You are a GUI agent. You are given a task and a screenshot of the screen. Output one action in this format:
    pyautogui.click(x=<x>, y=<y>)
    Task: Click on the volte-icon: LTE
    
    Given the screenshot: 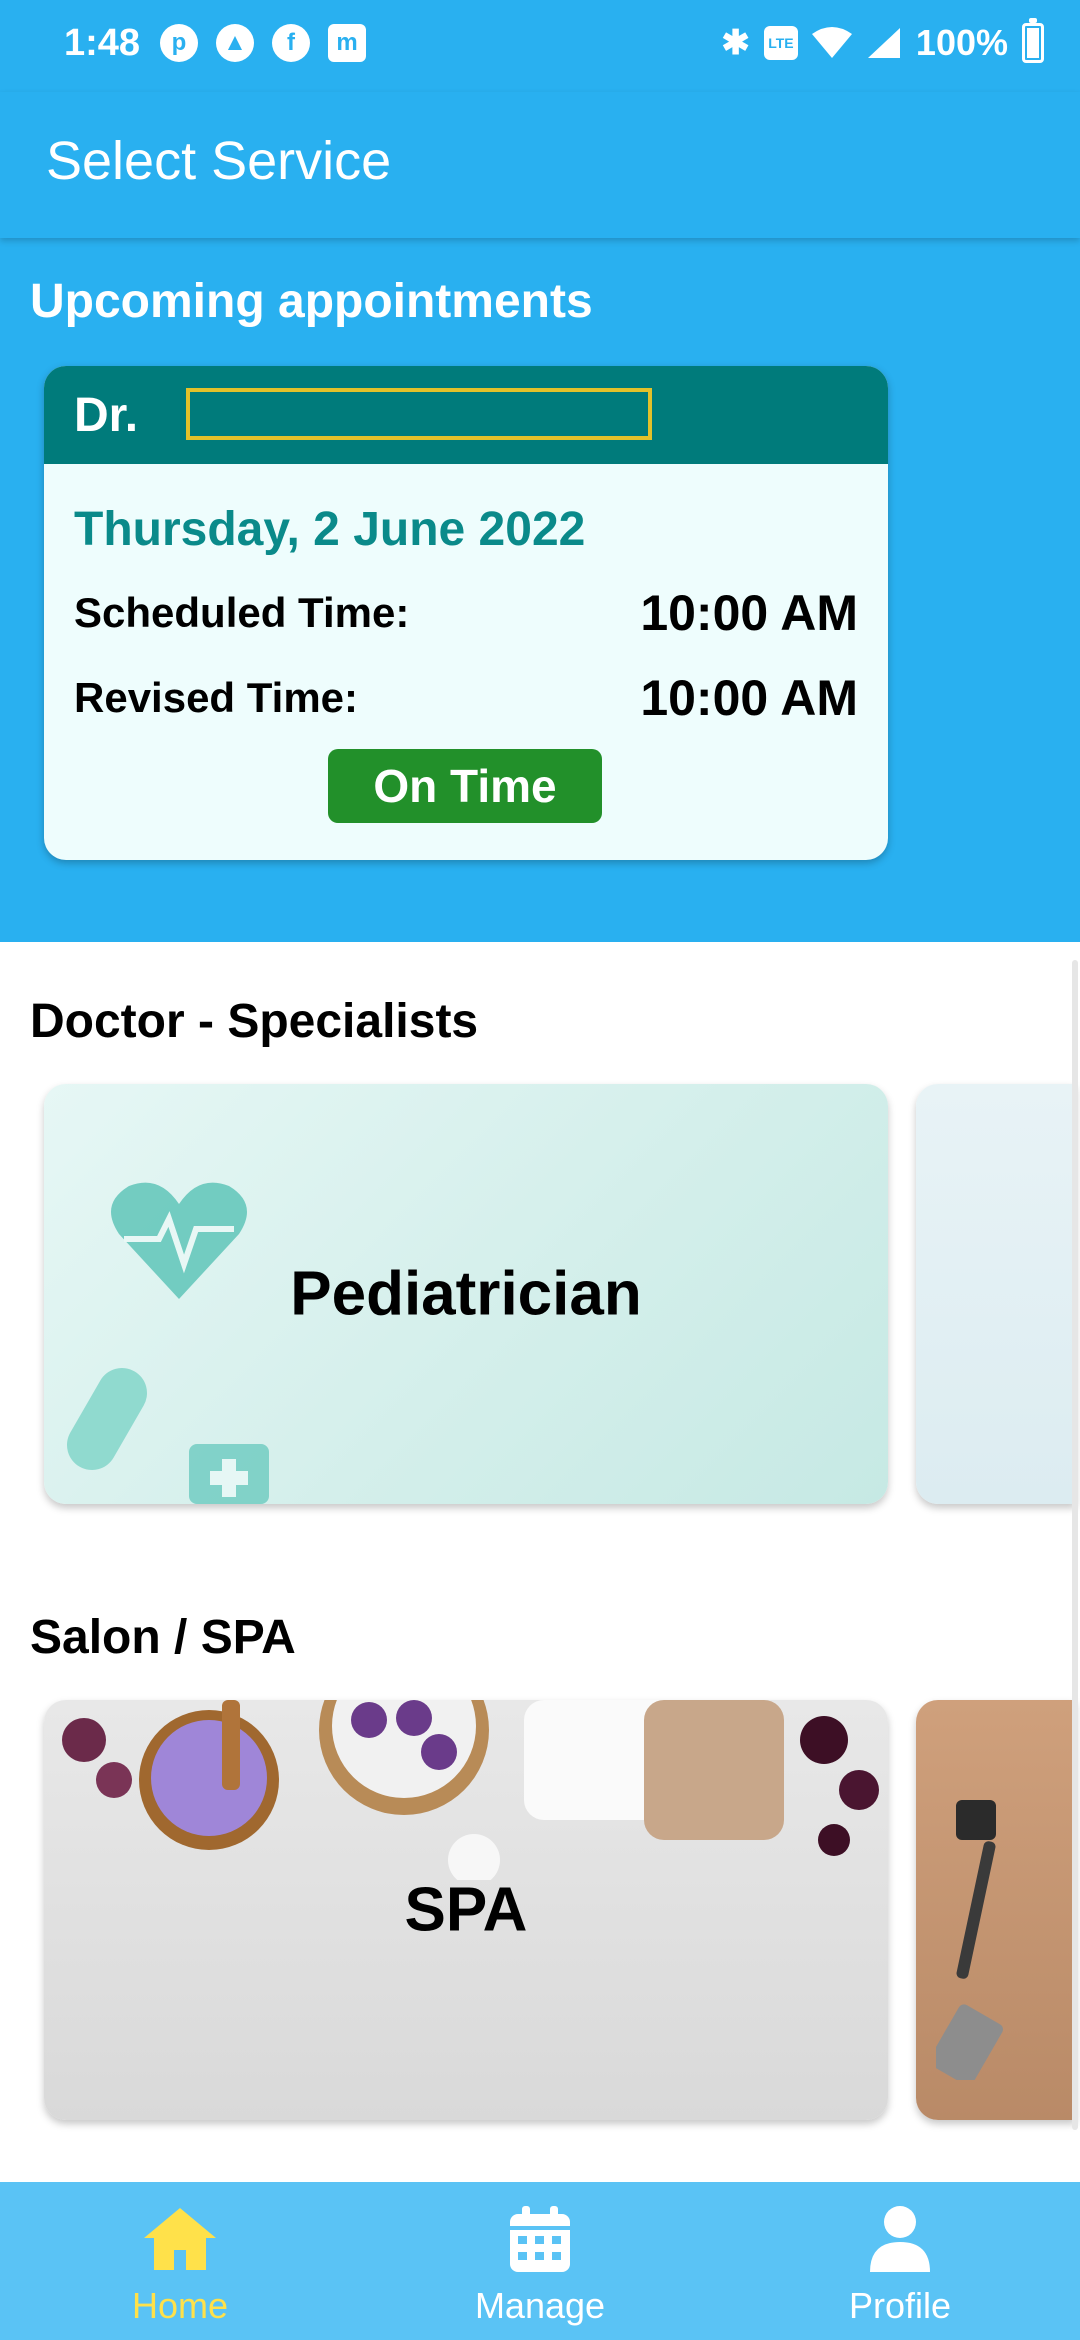 What is the action you would take?
    pyautogui.click(x=780, y=43)
    